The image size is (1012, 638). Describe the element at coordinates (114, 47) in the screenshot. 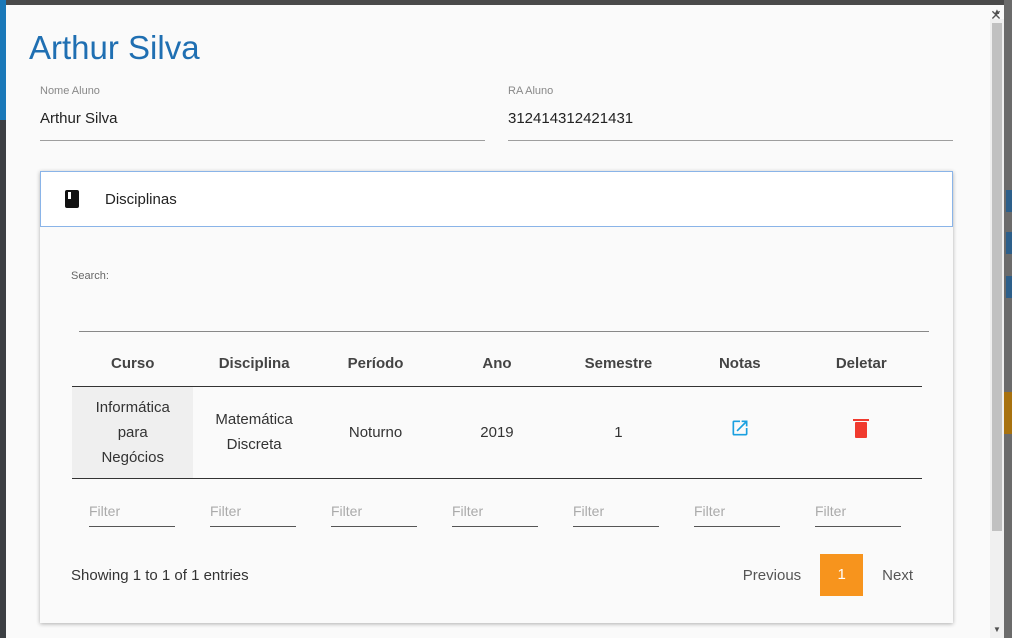

I see `page-title: Arthur Silva` at that location.